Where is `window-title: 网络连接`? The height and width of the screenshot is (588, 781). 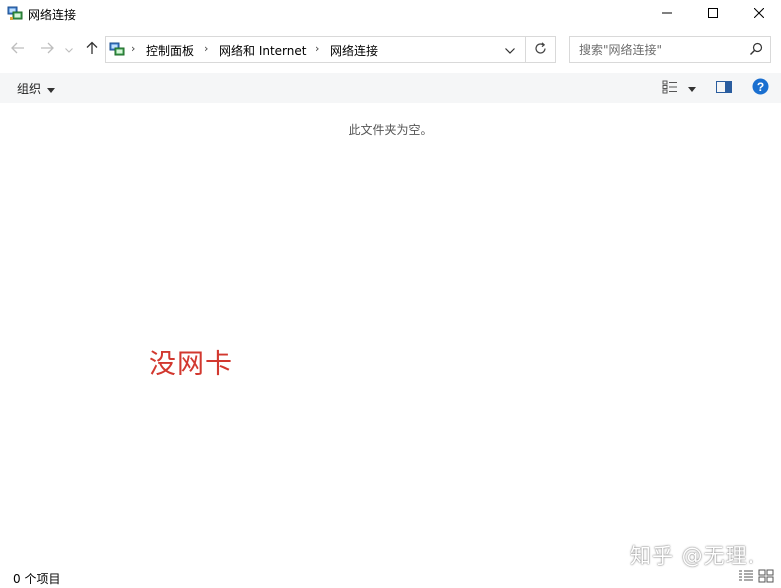 window-title: 网络连接 is located at coordinates (52, 15).